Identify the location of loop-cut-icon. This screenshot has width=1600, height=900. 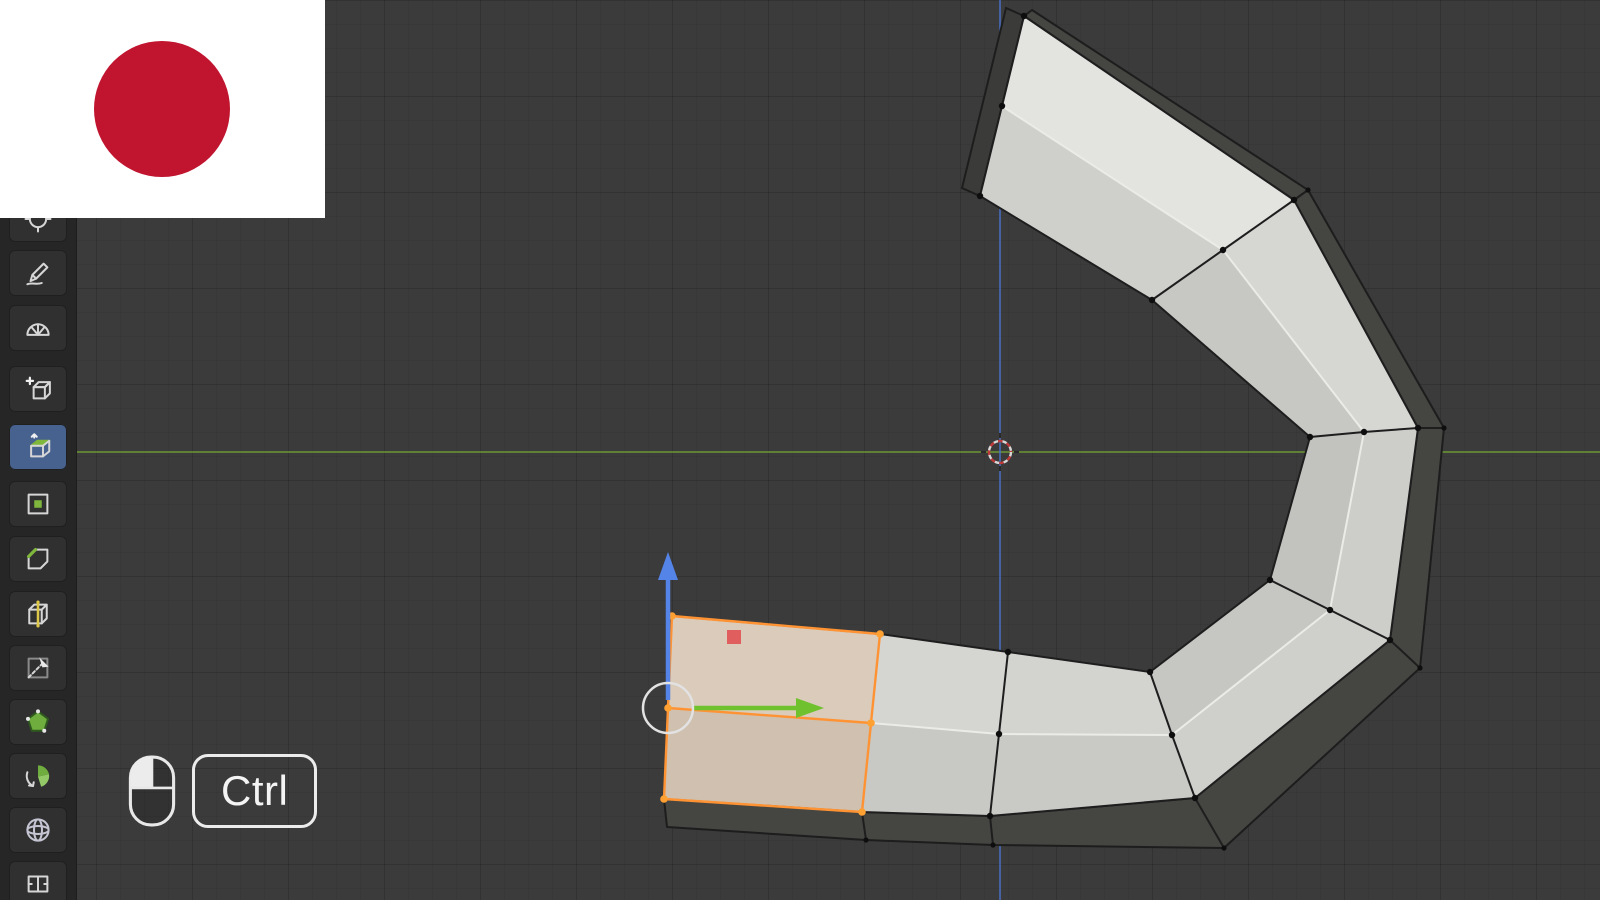
(38, 614).